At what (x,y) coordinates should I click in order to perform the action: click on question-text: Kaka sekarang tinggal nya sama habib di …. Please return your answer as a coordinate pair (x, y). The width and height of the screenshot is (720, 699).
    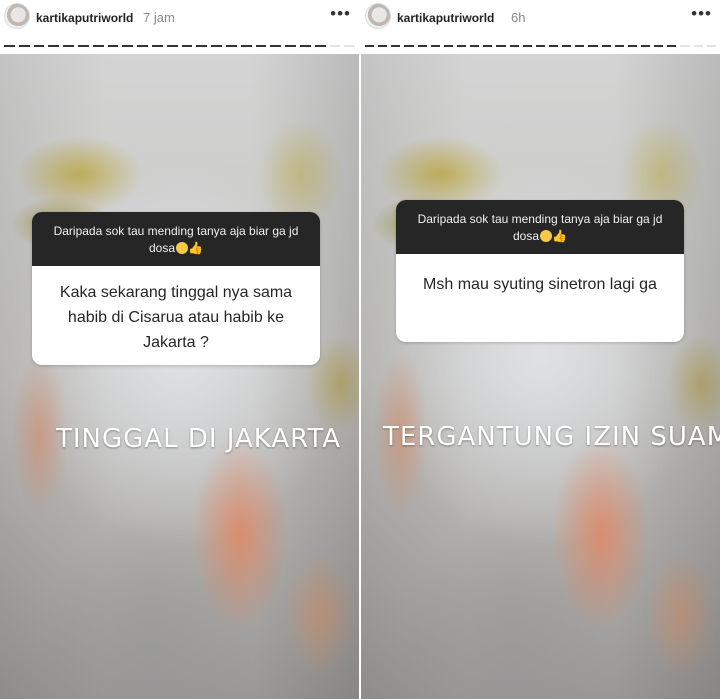
    Looking at the image, I should click on (176, 315).